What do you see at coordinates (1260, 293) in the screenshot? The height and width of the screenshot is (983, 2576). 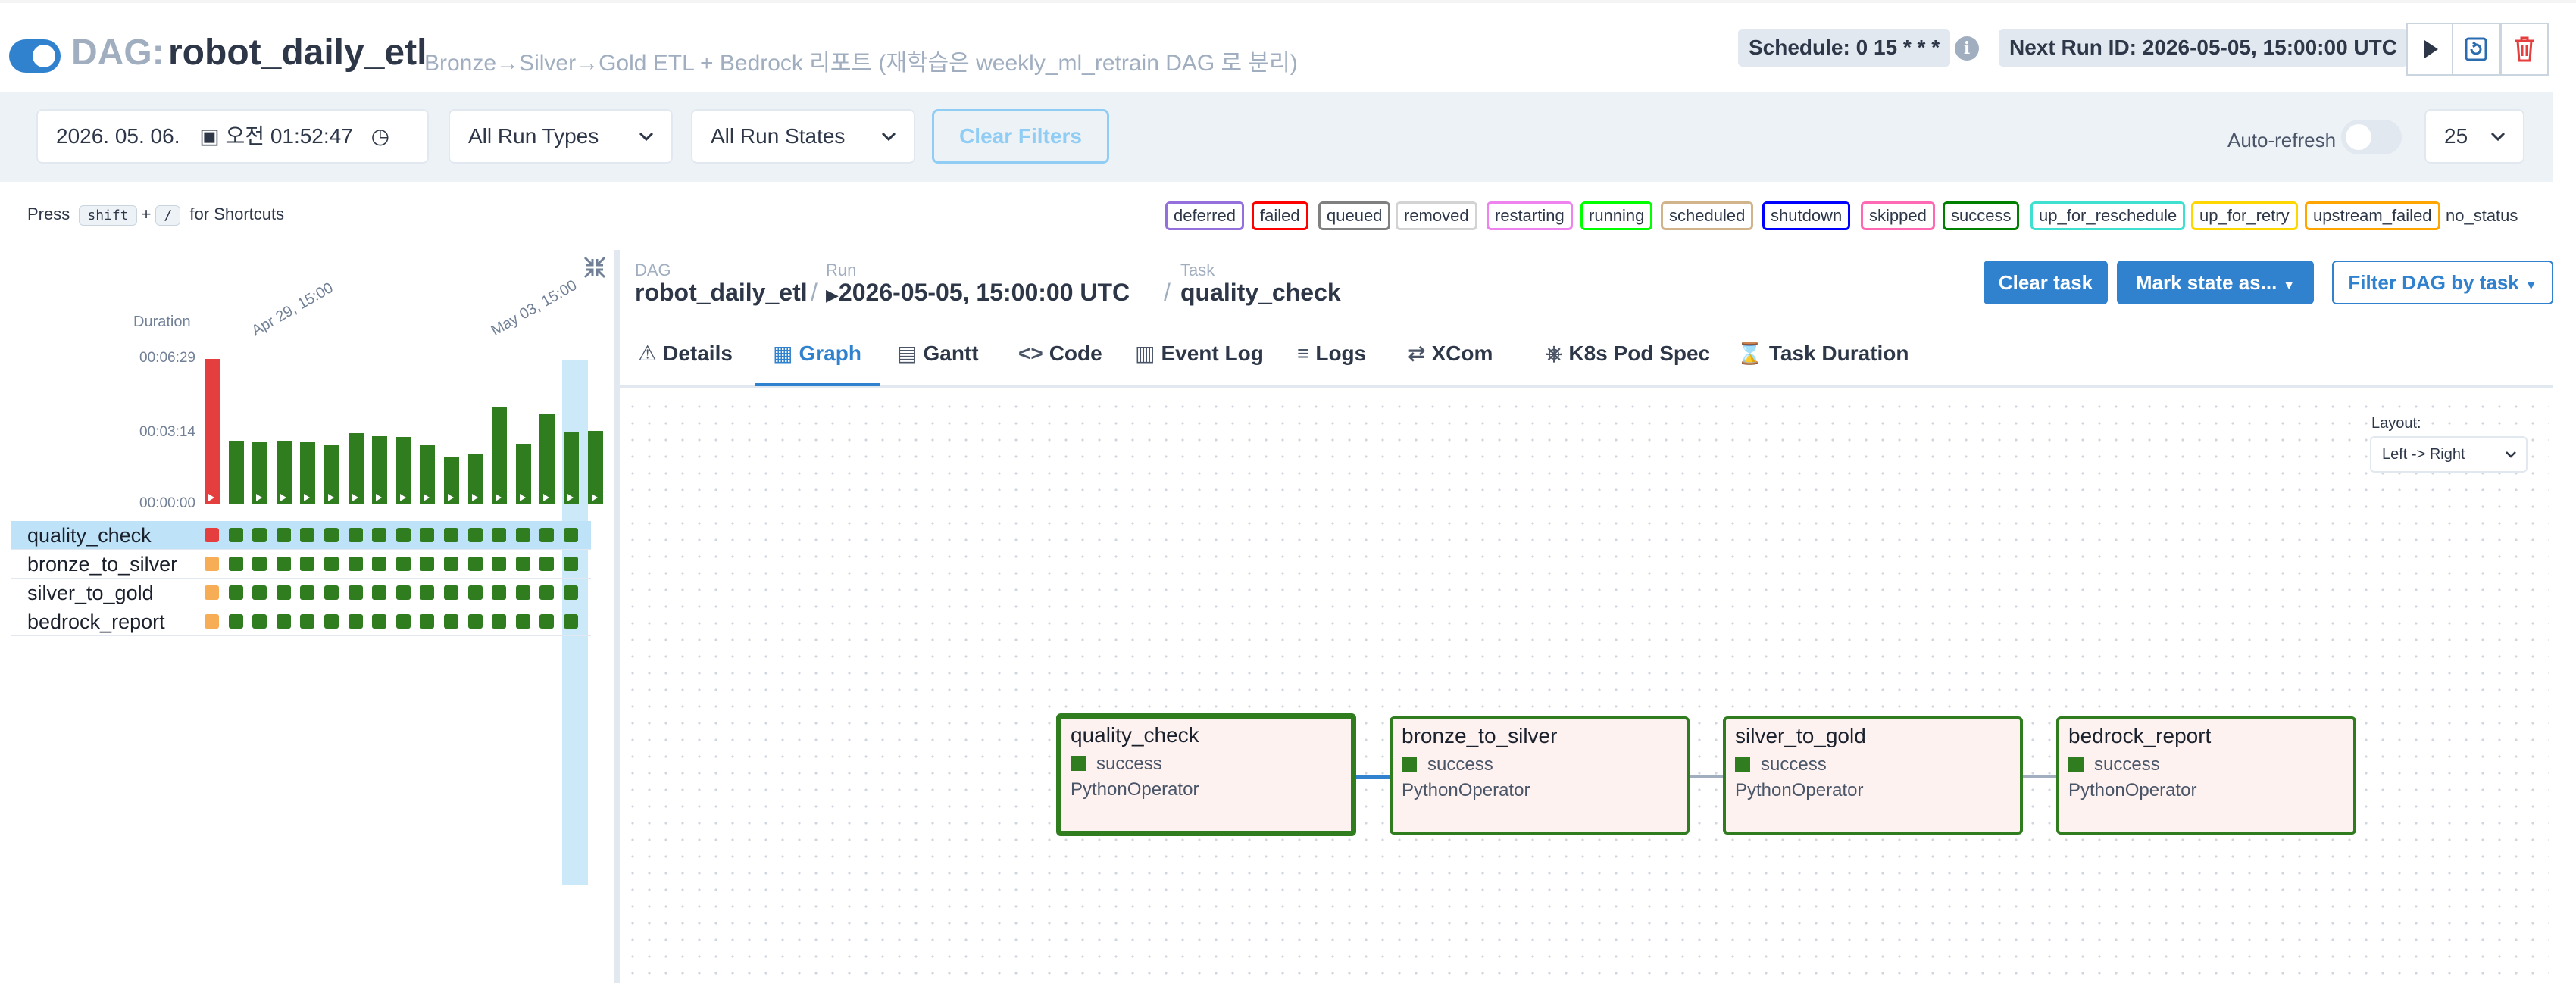 I see `crumb-task: quality_check` at bounding box center [1260, 293].